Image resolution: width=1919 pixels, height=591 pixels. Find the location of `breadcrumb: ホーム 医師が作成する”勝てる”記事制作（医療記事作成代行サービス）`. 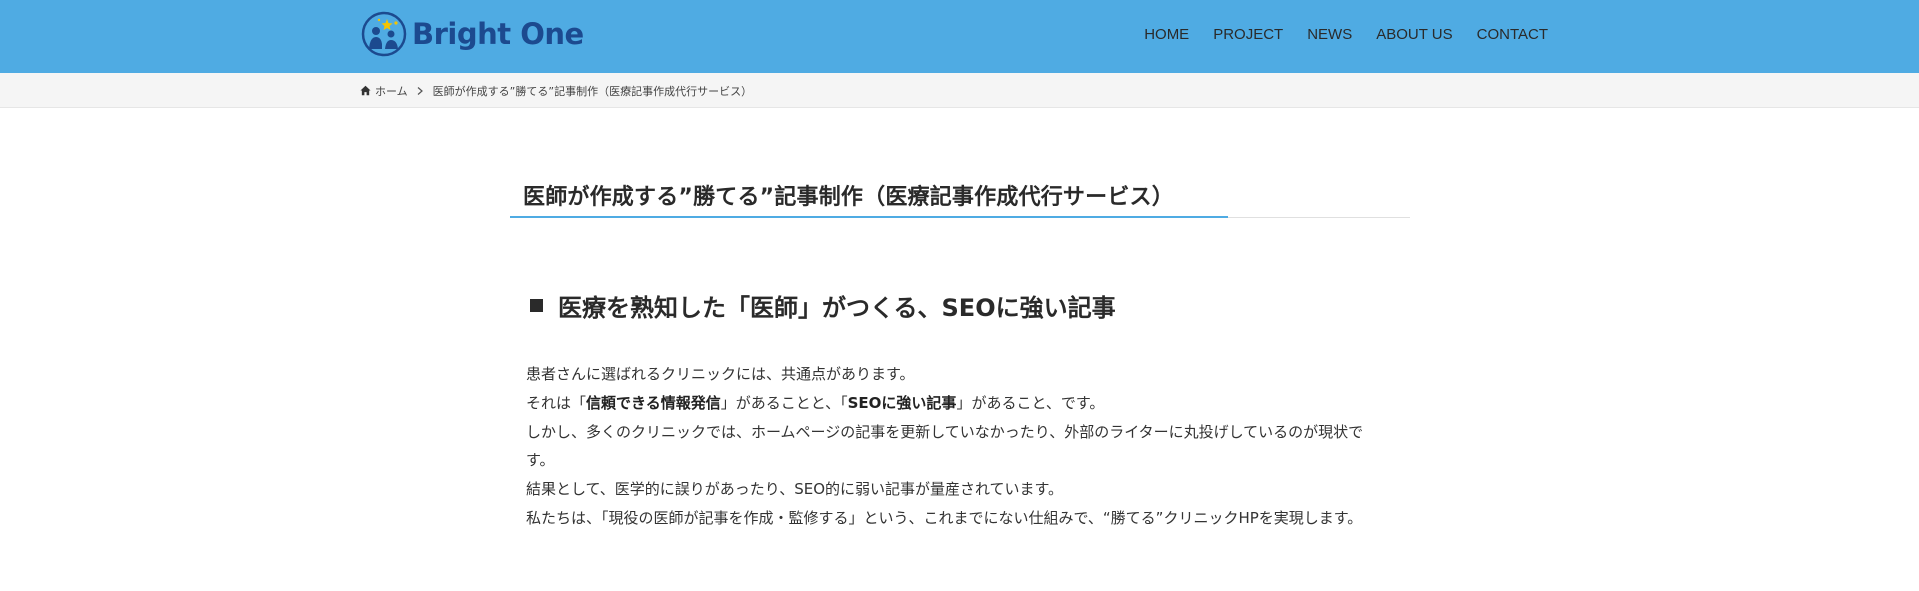

breadcrumb: ホーム 医師が作成する”勝てる”記事制作（医療記事作成代行サービス） is located at coordinates (556, 90).